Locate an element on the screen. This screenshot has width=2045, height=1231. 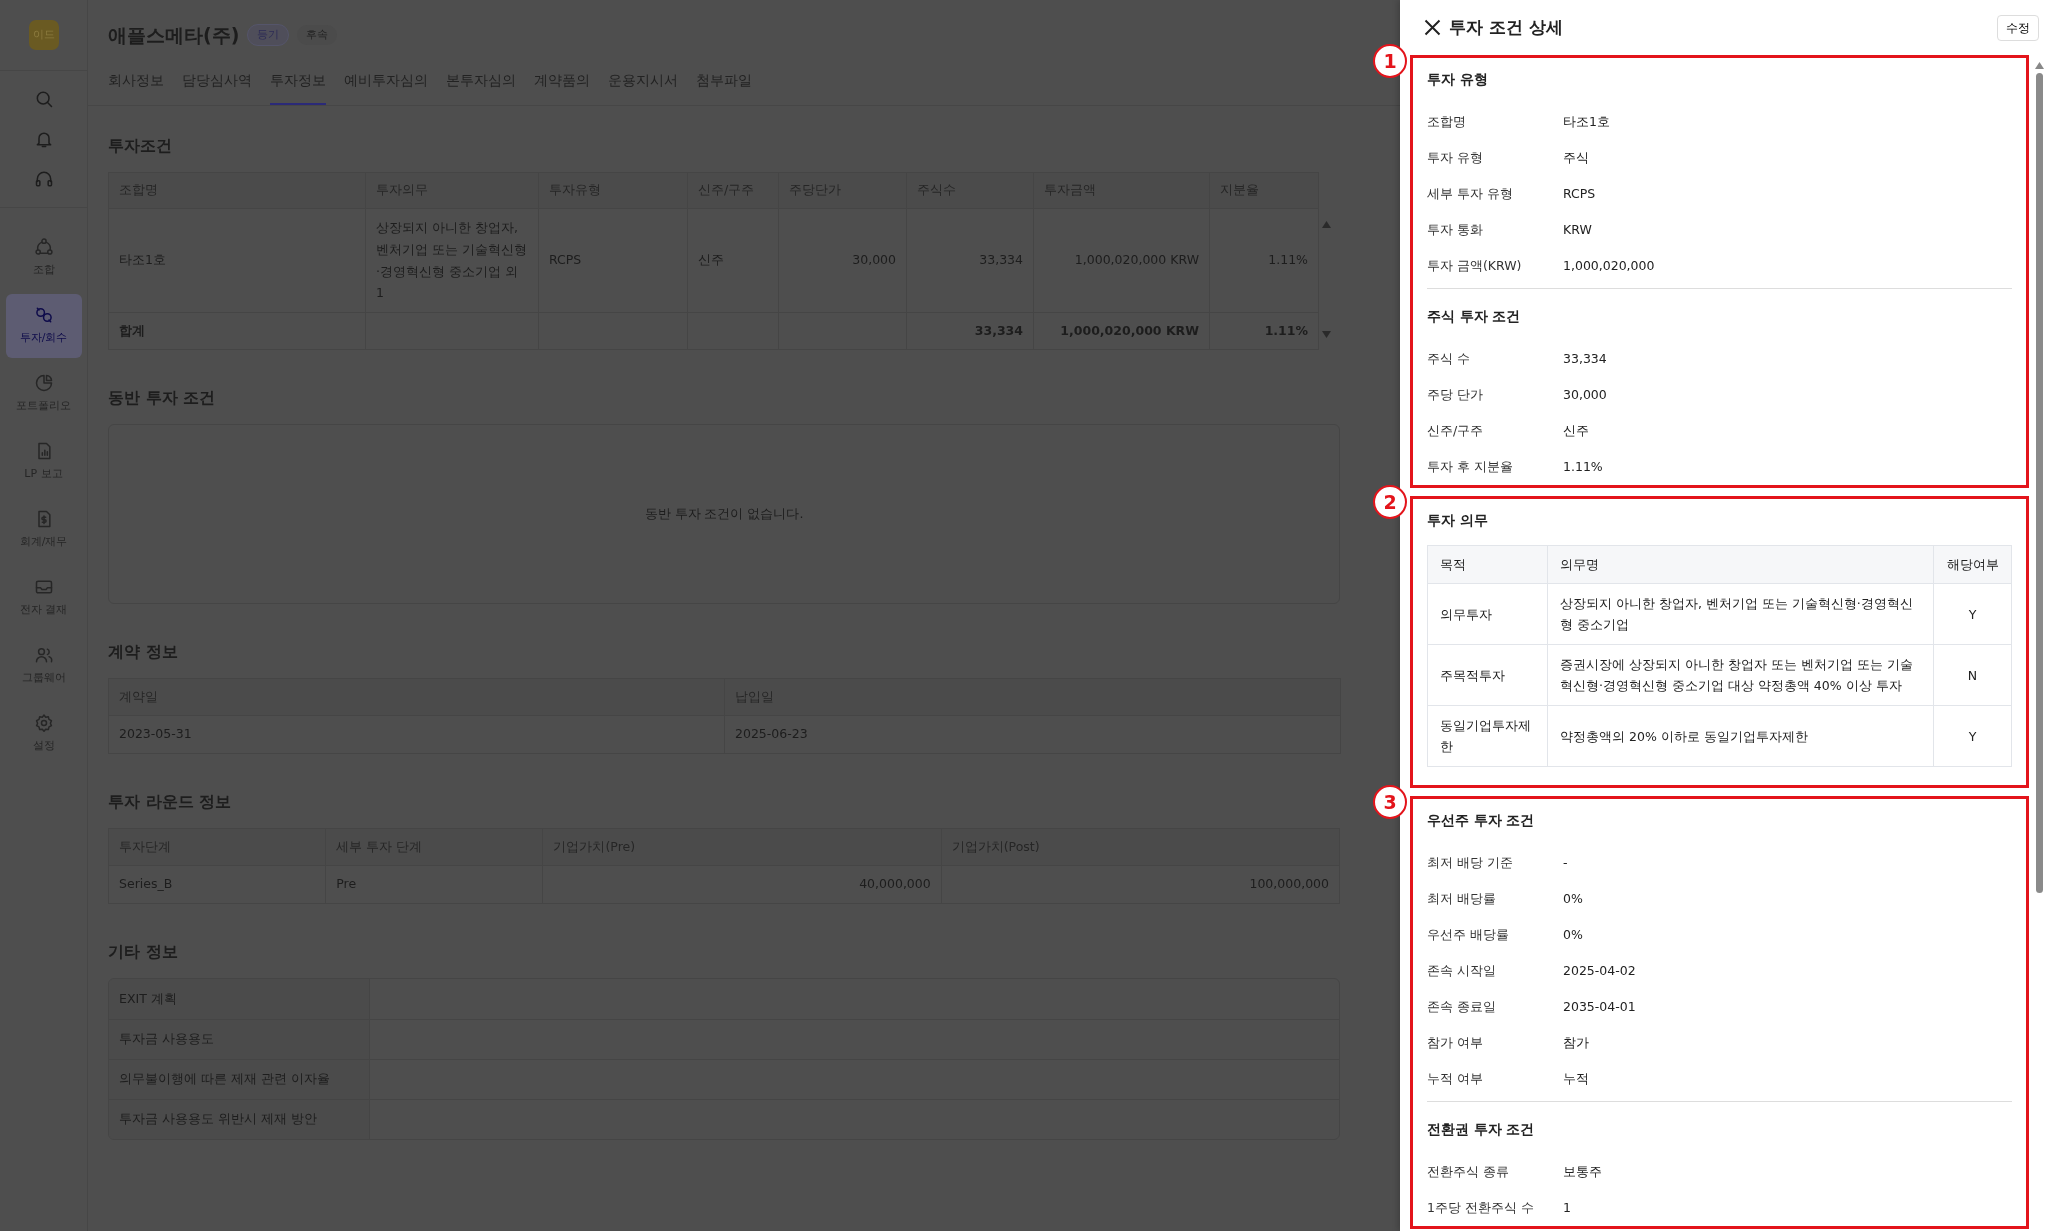
field-label: 우선주 배당률 is located at coordinates (1468, 934).